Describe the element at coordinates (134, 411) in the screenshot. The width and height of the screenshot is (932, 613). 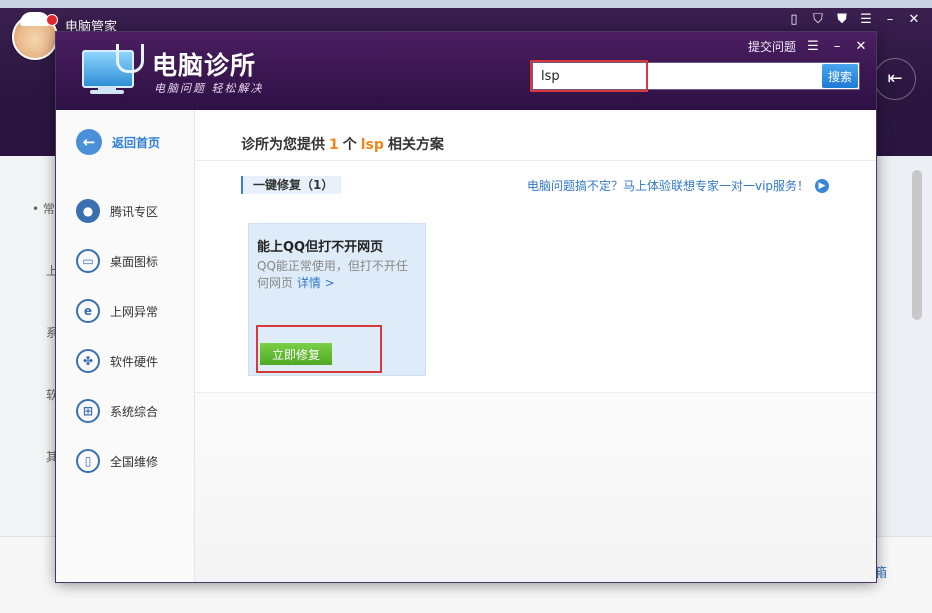
I see `sidebar-item-label: 系统综合` at that location.